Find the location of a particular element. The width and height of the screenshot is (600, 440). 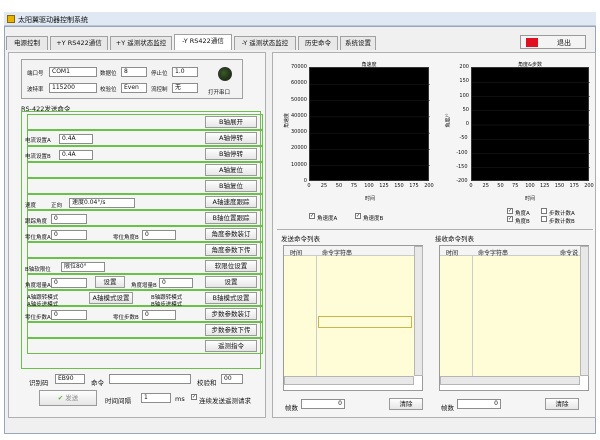

angle-inc-a-field: 0 is located at coordinates (69, 283).